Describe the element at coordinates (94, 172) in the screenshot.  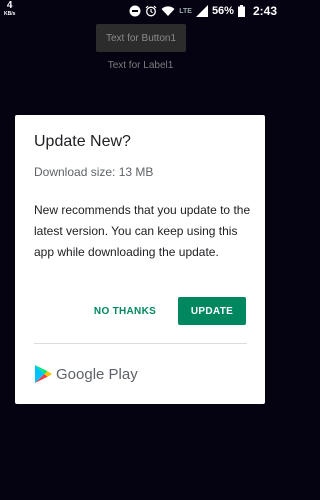
I see `download-size: Download size: 13 MB` at that location.